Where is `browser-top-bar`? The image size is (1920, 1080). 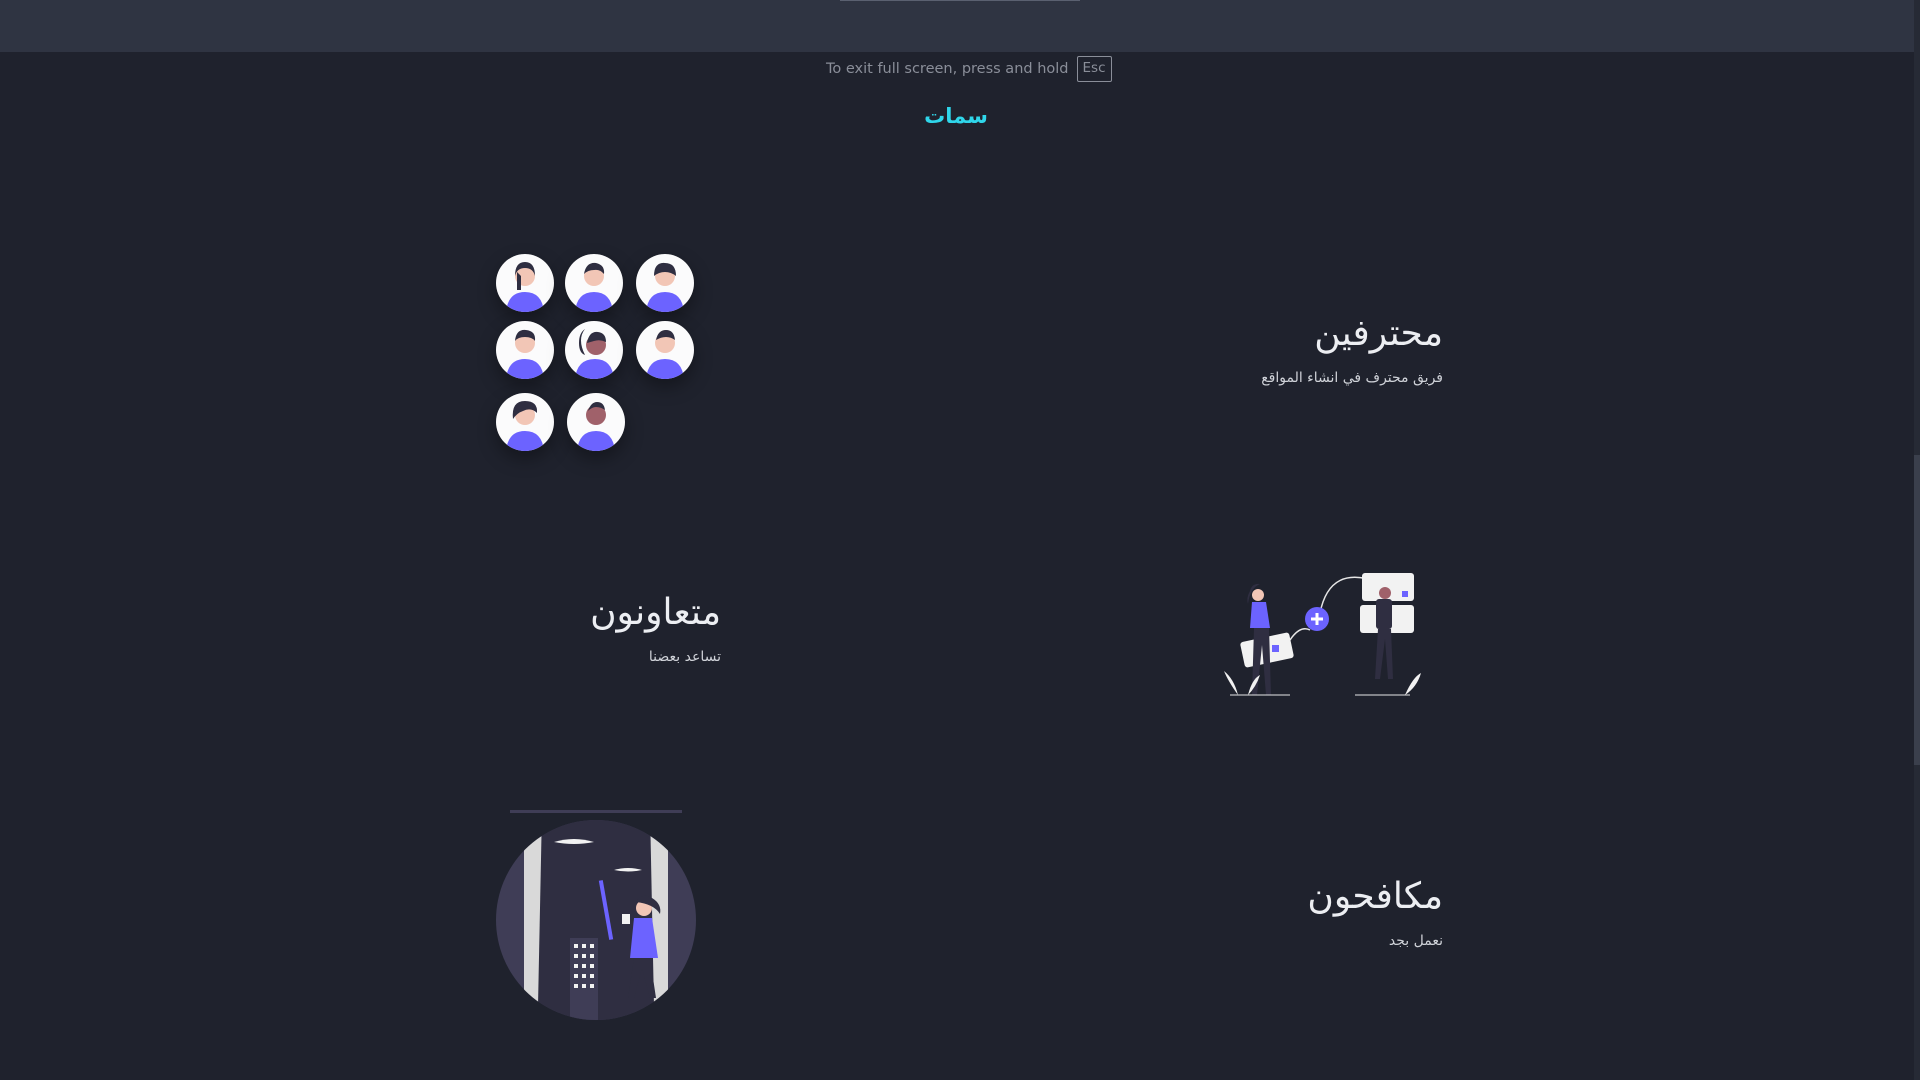
browser-top-bar is located at coordinates (957, 26).